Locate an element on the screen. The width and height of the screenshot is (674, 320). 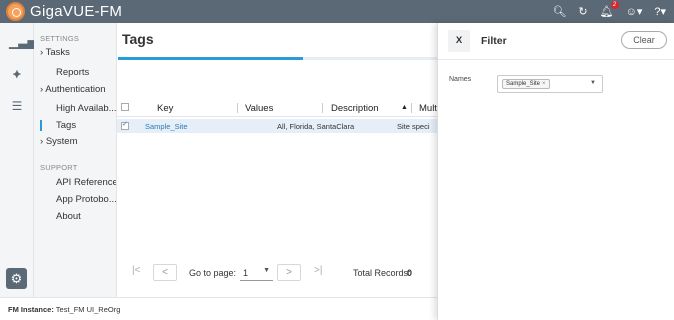
first-page-button: |< is located at coordinates (136, 270).